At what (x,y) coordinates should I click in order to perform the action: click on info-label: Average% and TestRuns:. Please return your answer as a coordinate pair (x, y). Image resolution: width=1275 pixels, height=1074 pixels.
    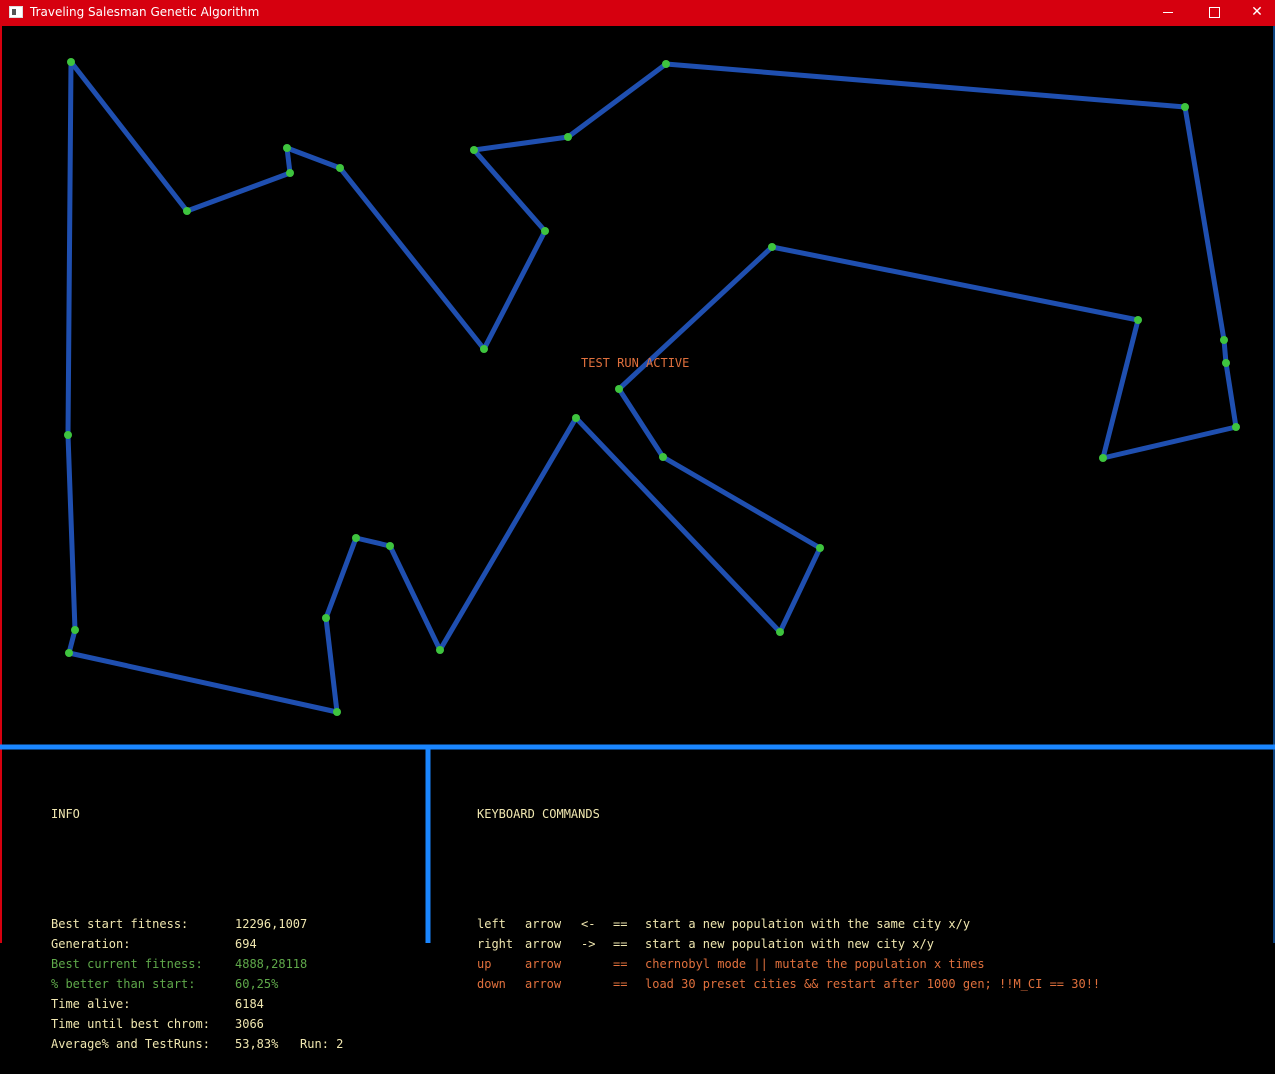
    Looking at the image, I should click on (130, 1044).